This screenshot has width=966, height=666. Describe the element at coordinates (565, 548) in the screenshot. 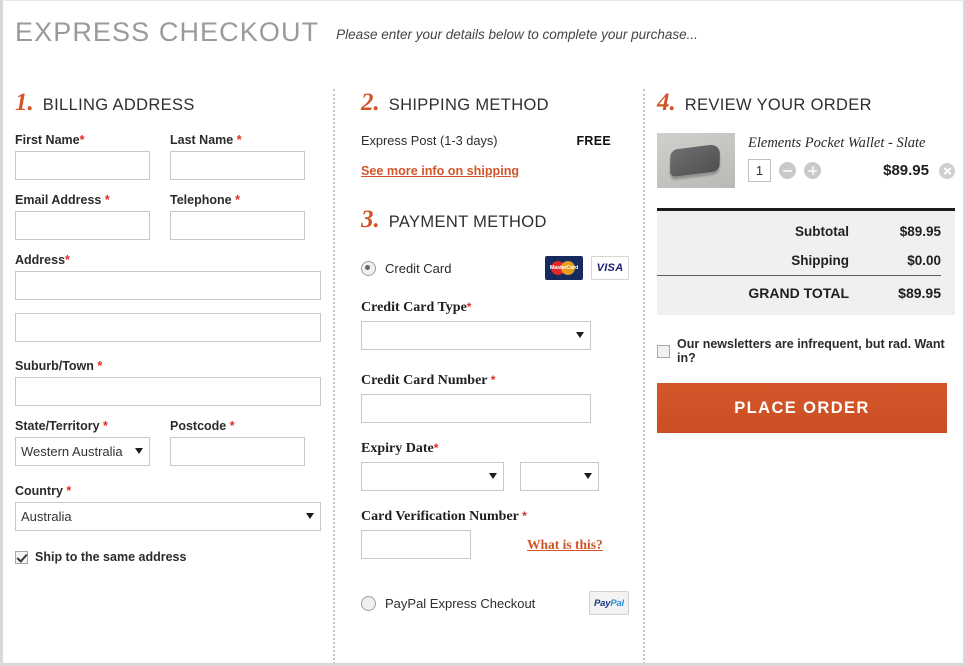

I see `what-is-this-link: What is this?` at that location.